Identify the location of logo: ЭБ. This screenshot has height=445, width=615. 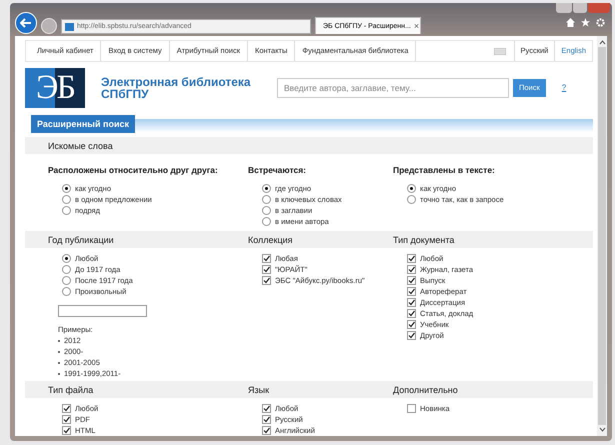
(55, 88).